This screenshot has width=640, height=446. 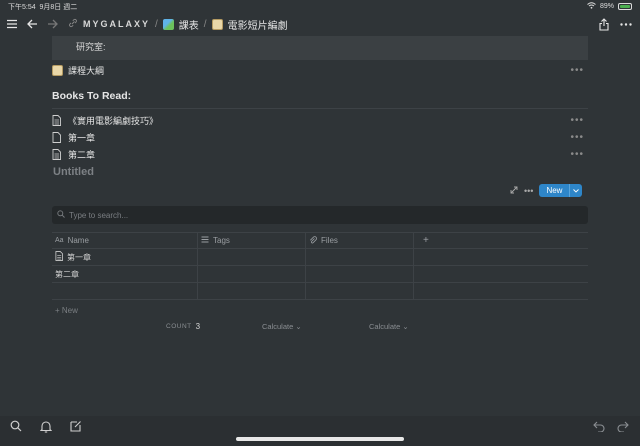 What do you see at coordinates (189, 24) in the screenshot?
I see `breadcrumb-schedule: 課表` at bounding box center [189, 24].